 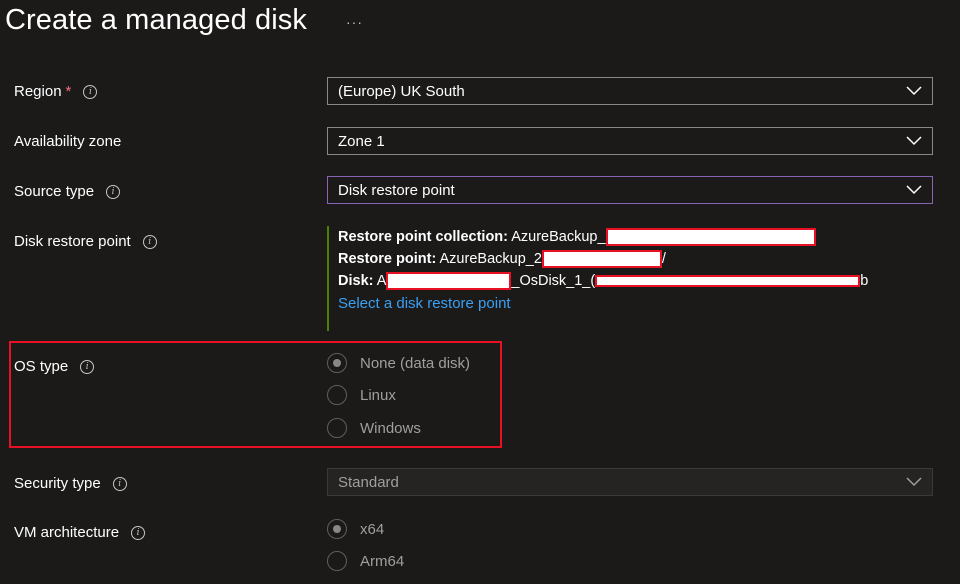 I want to click on security-type-value: Standard, so click(x=368, y=482).